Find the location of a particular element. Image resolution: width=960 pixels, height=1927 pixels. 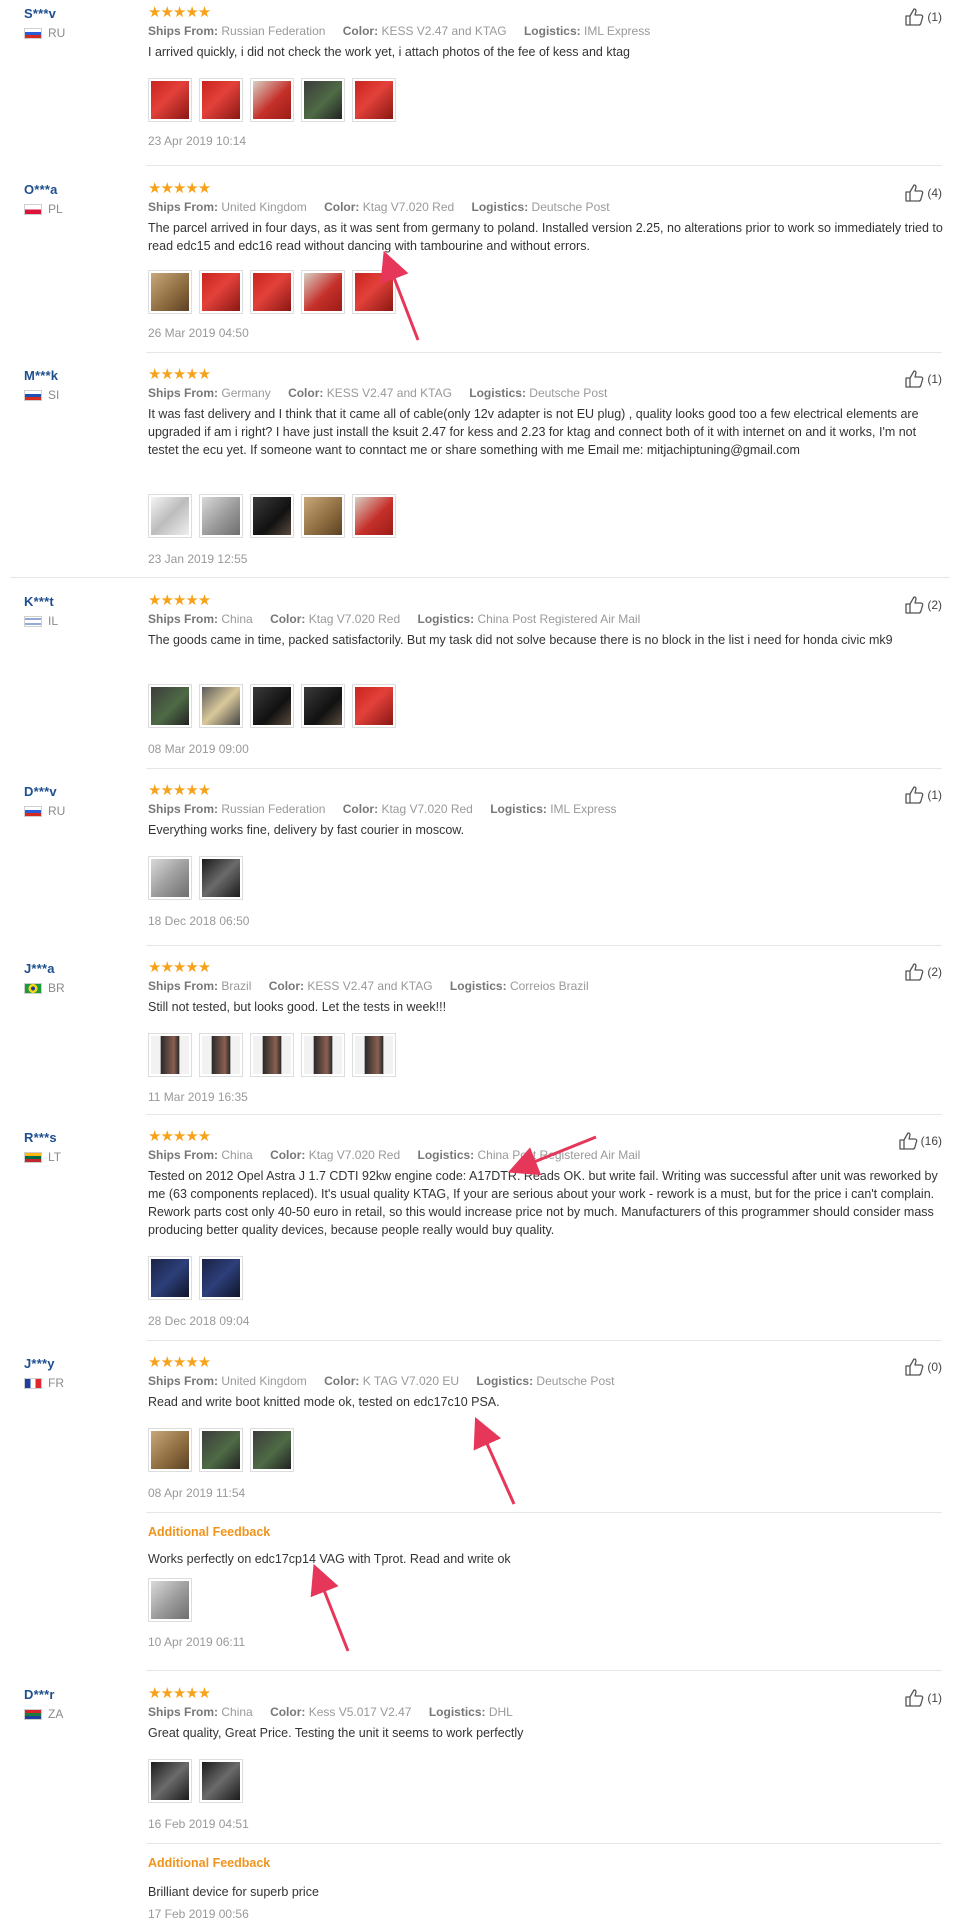

poland-flag-icon is located at coordinates (33, 209).